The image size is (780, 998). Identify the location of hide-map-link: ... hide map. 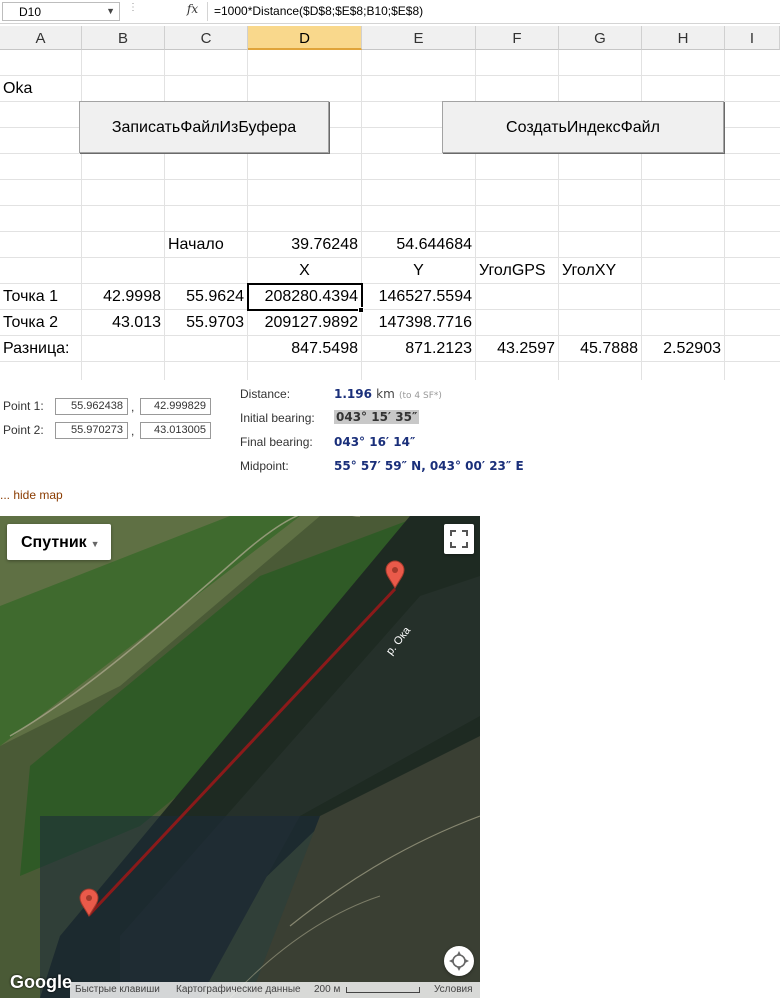
(31, 495).